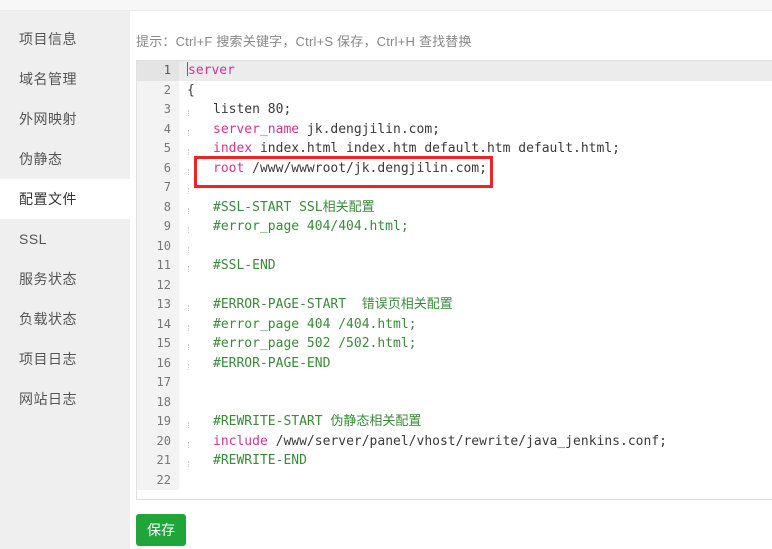 This screenshot has width=772, height=549. I want to click on sidebar-item-9: 项目日志, so click(65, 359).